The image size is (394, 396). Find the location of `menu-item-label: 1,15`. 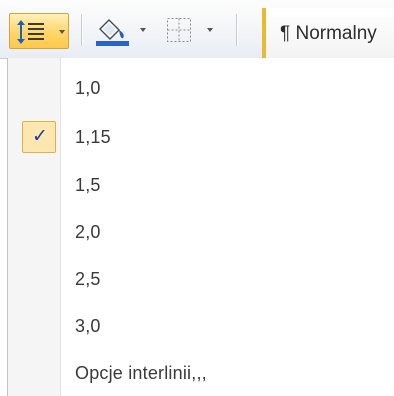

menu-item-label: 1,15 is located at coordinates (93, 137).